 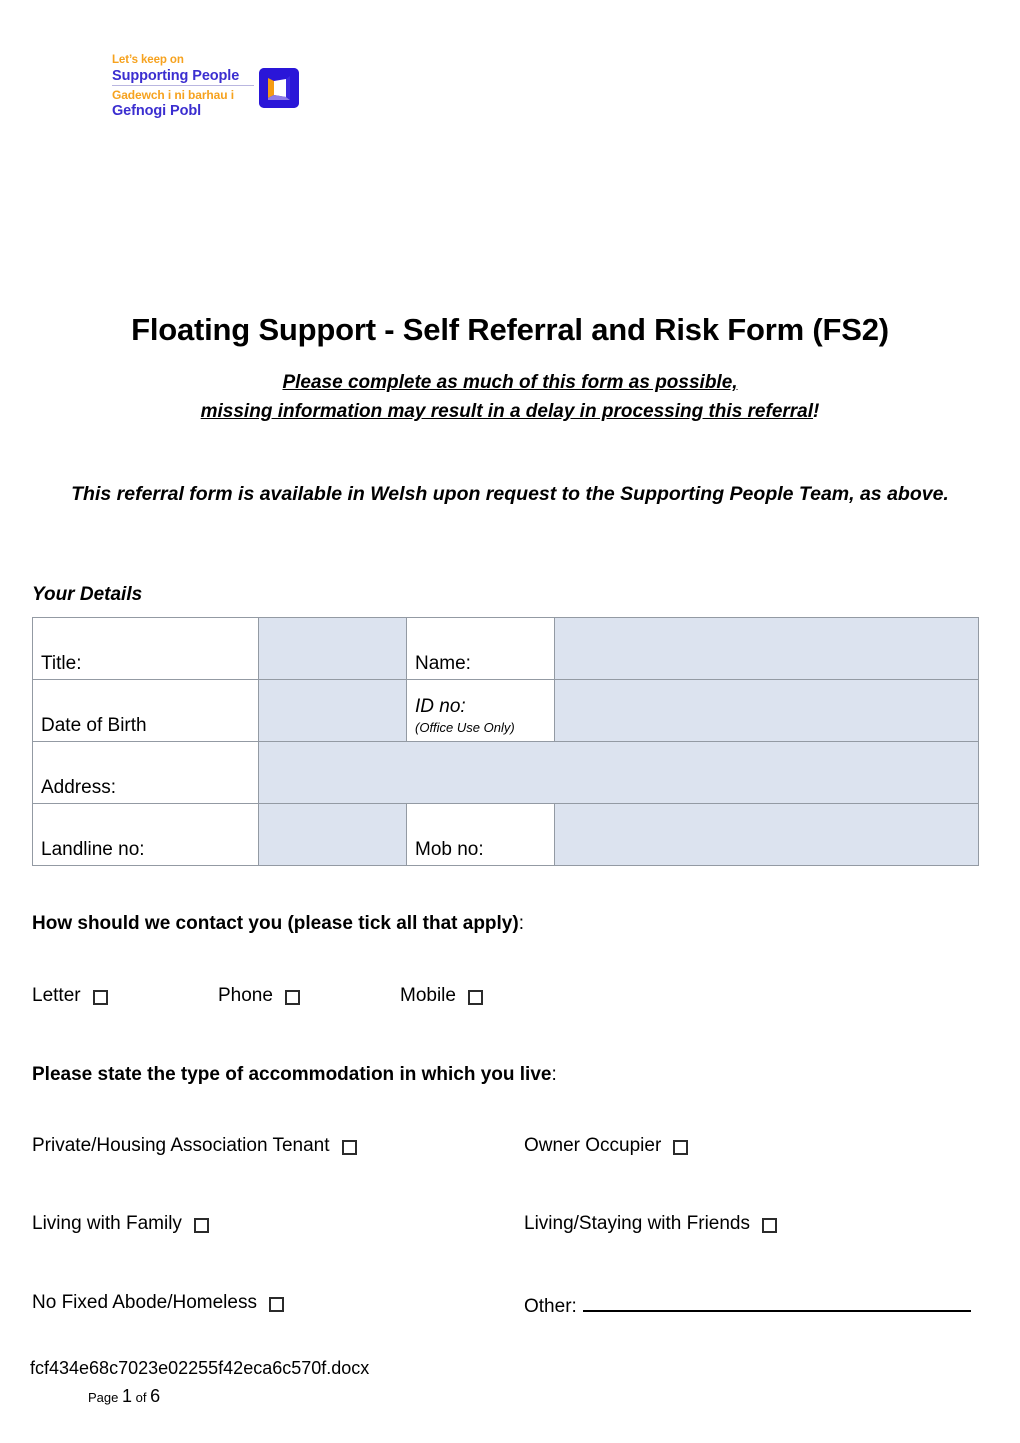 I want to click on accommodation-option-living-with-family: Living with Family, so click(x=120, y=1224).